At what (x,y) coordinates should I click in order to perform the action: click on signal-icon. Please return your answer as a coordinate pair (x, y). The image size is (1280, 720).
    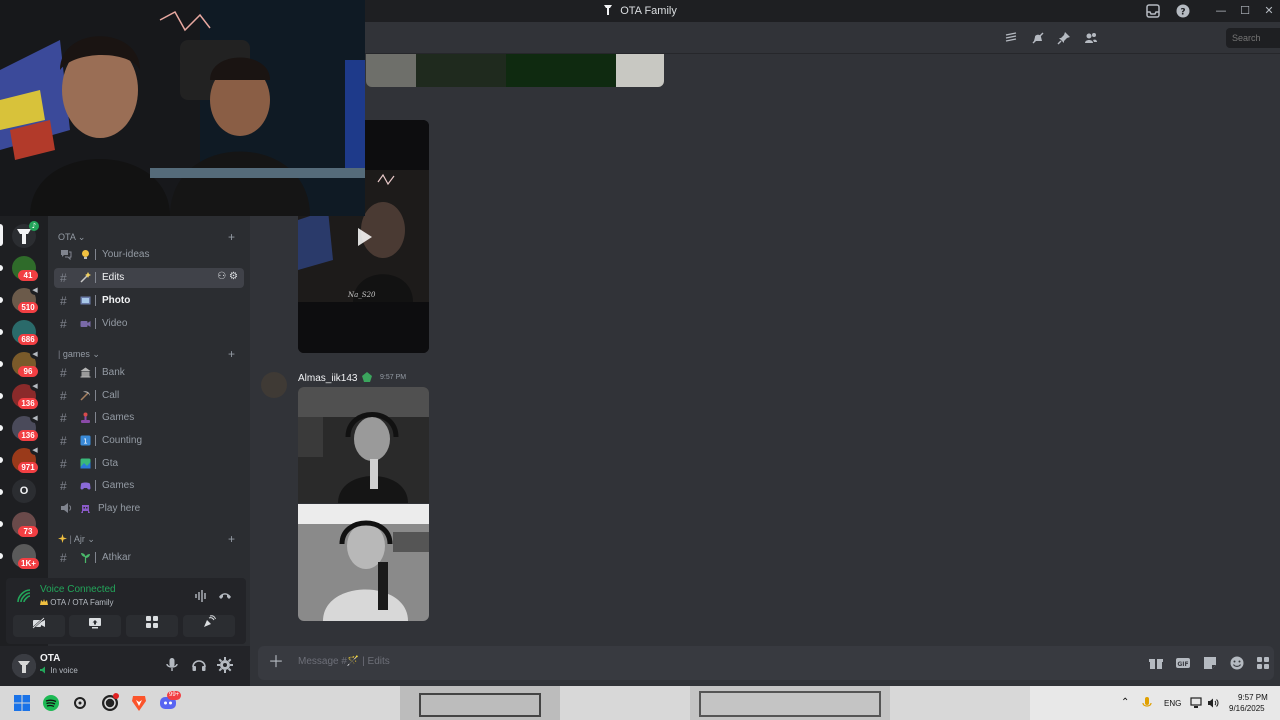
    Looking at the image, I should click on (24, 596).